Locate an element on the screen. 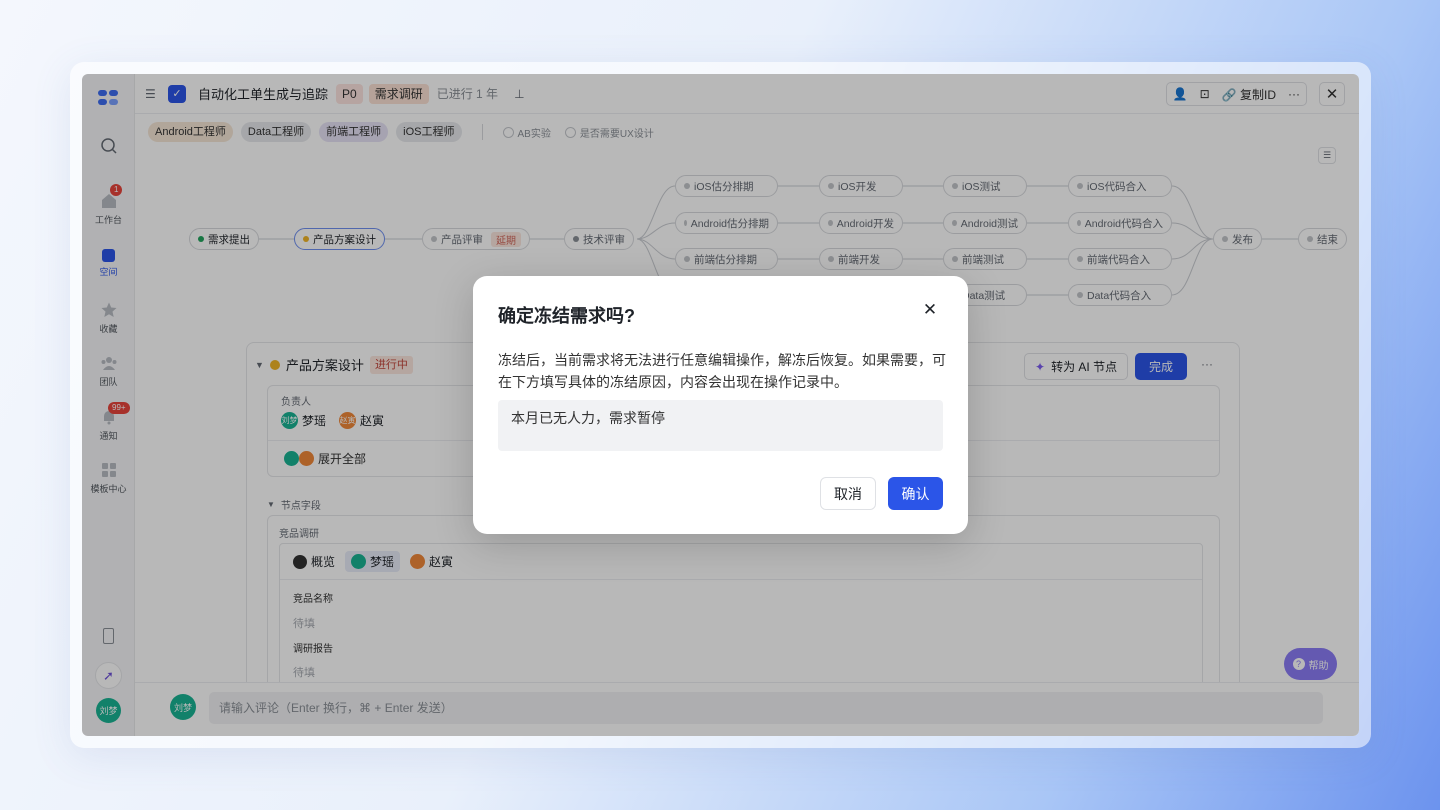  dialog-title: 确定冻结需求吗? is located at coordinates (566, 316).